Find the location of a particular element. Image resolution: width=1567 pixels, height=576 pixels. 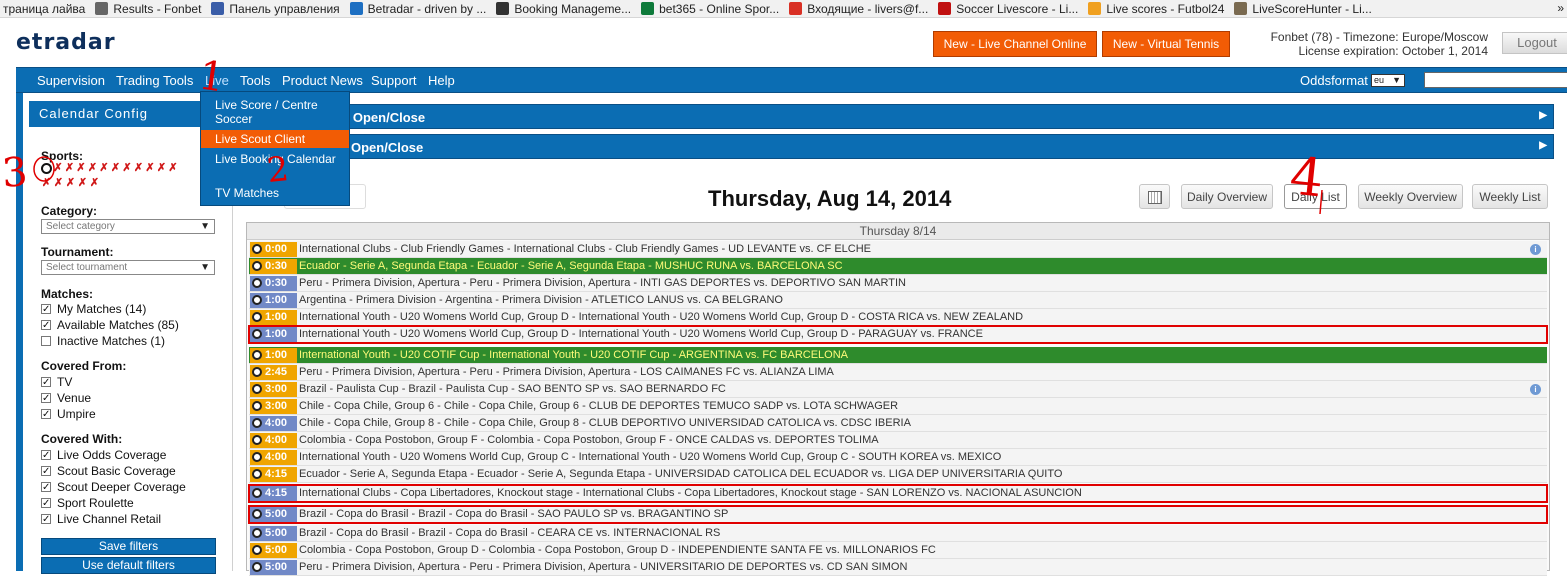

annotation-line is located at coordinates (1321, 202).